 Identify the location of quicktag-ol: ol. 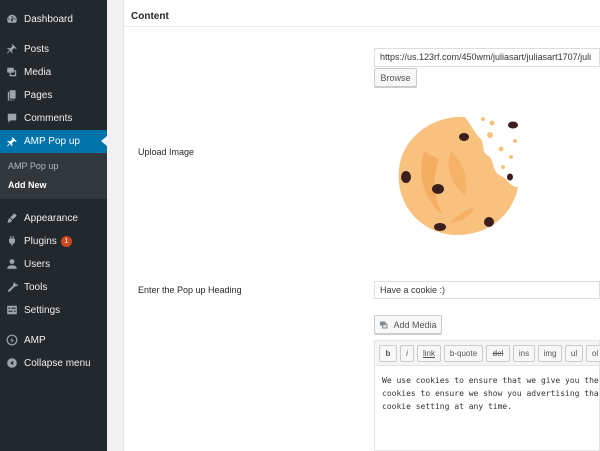
(593, 353).